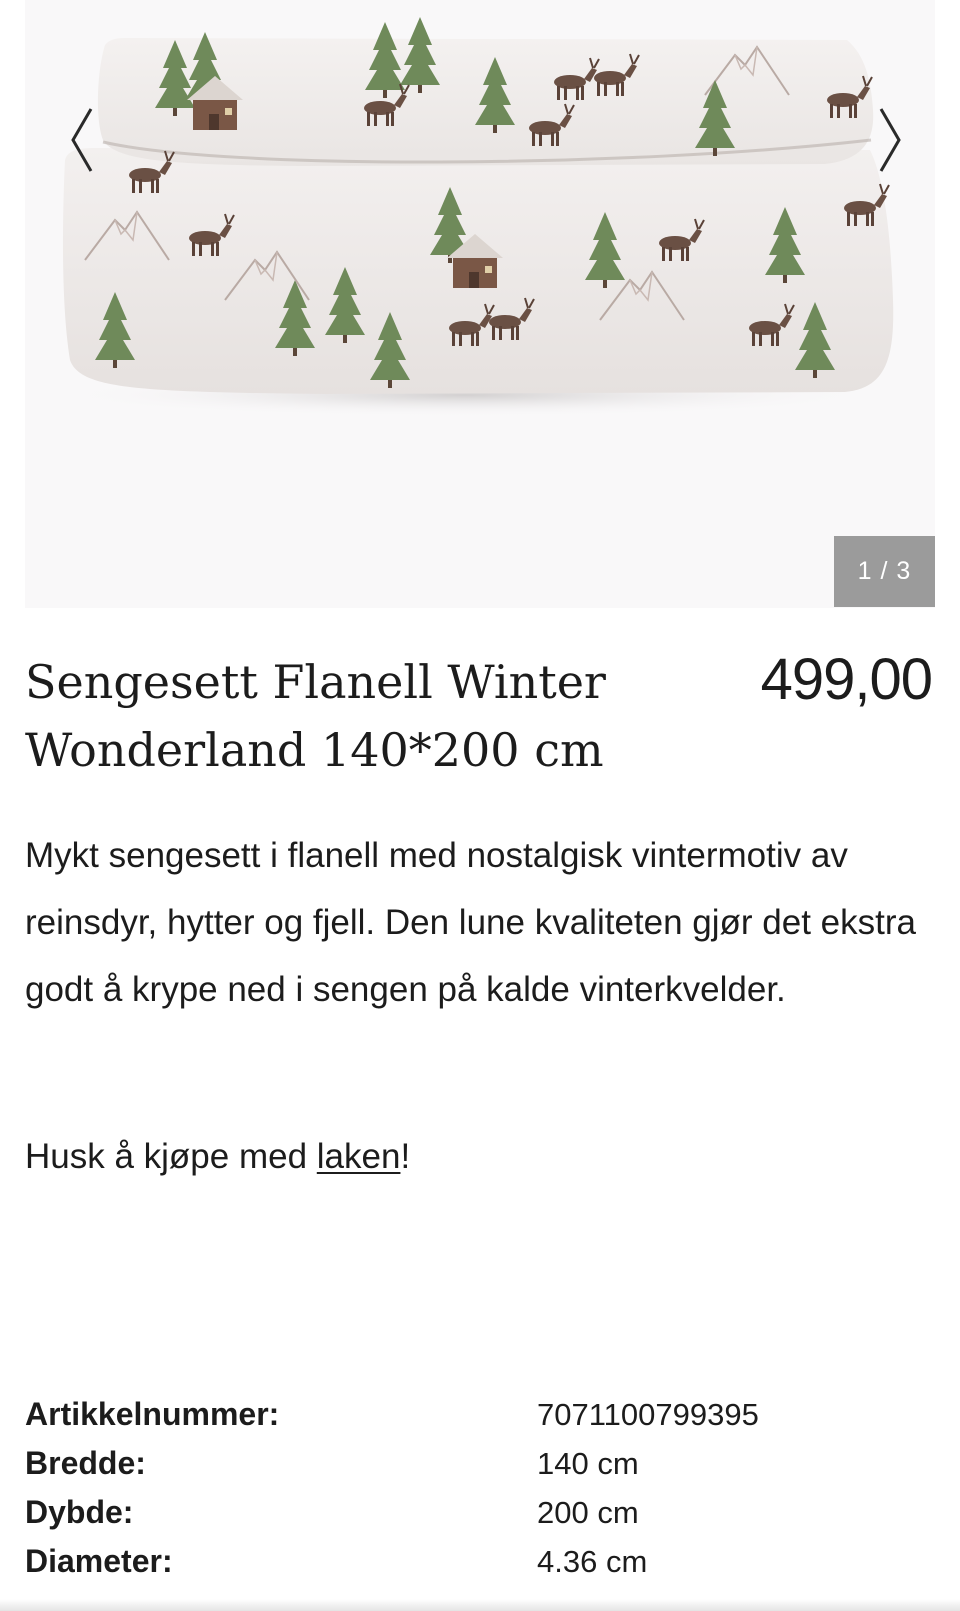 This screenshot has height=1611, width=960. I want to click on spec-label: Dybde:, so click(79, 1512).